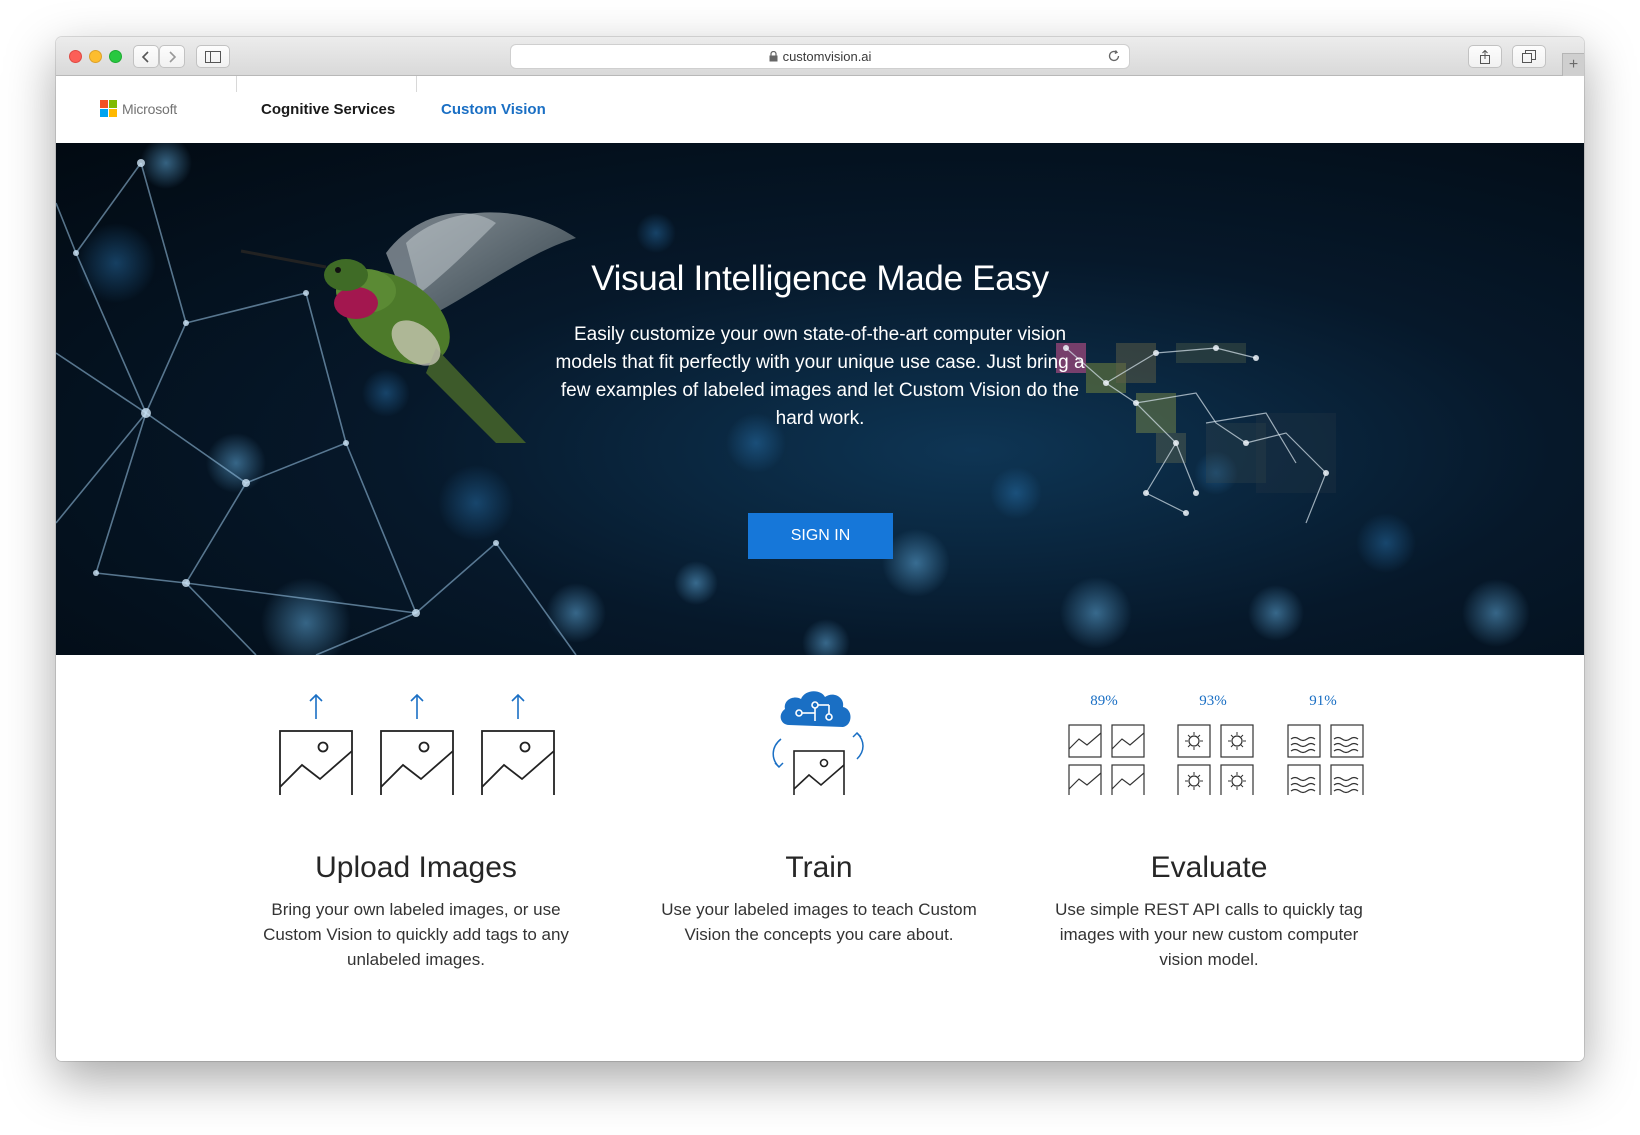  I want to click on lock-icon, so click(773, 56).